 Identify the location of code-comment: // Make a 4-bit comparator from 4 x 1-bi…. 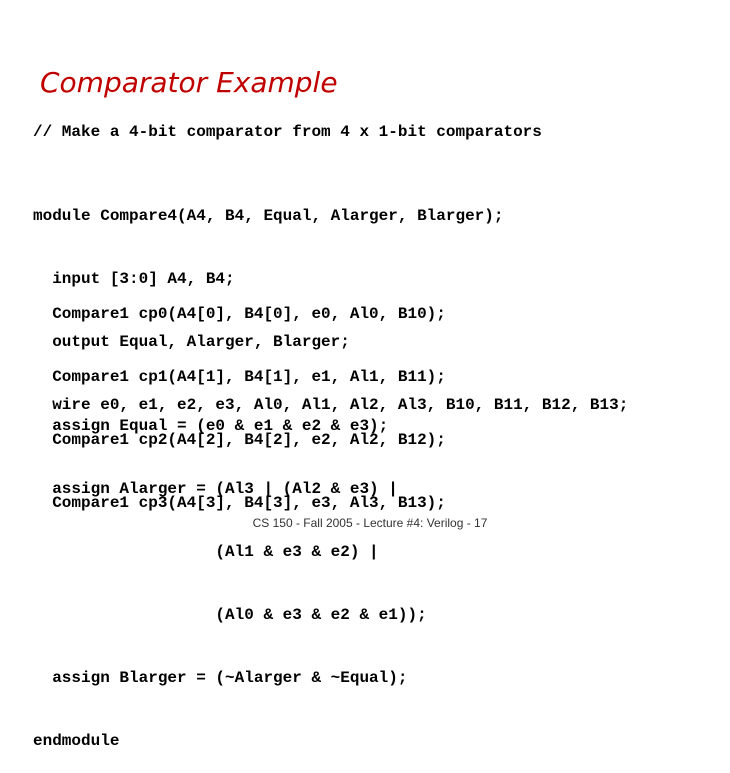
(287, 132).